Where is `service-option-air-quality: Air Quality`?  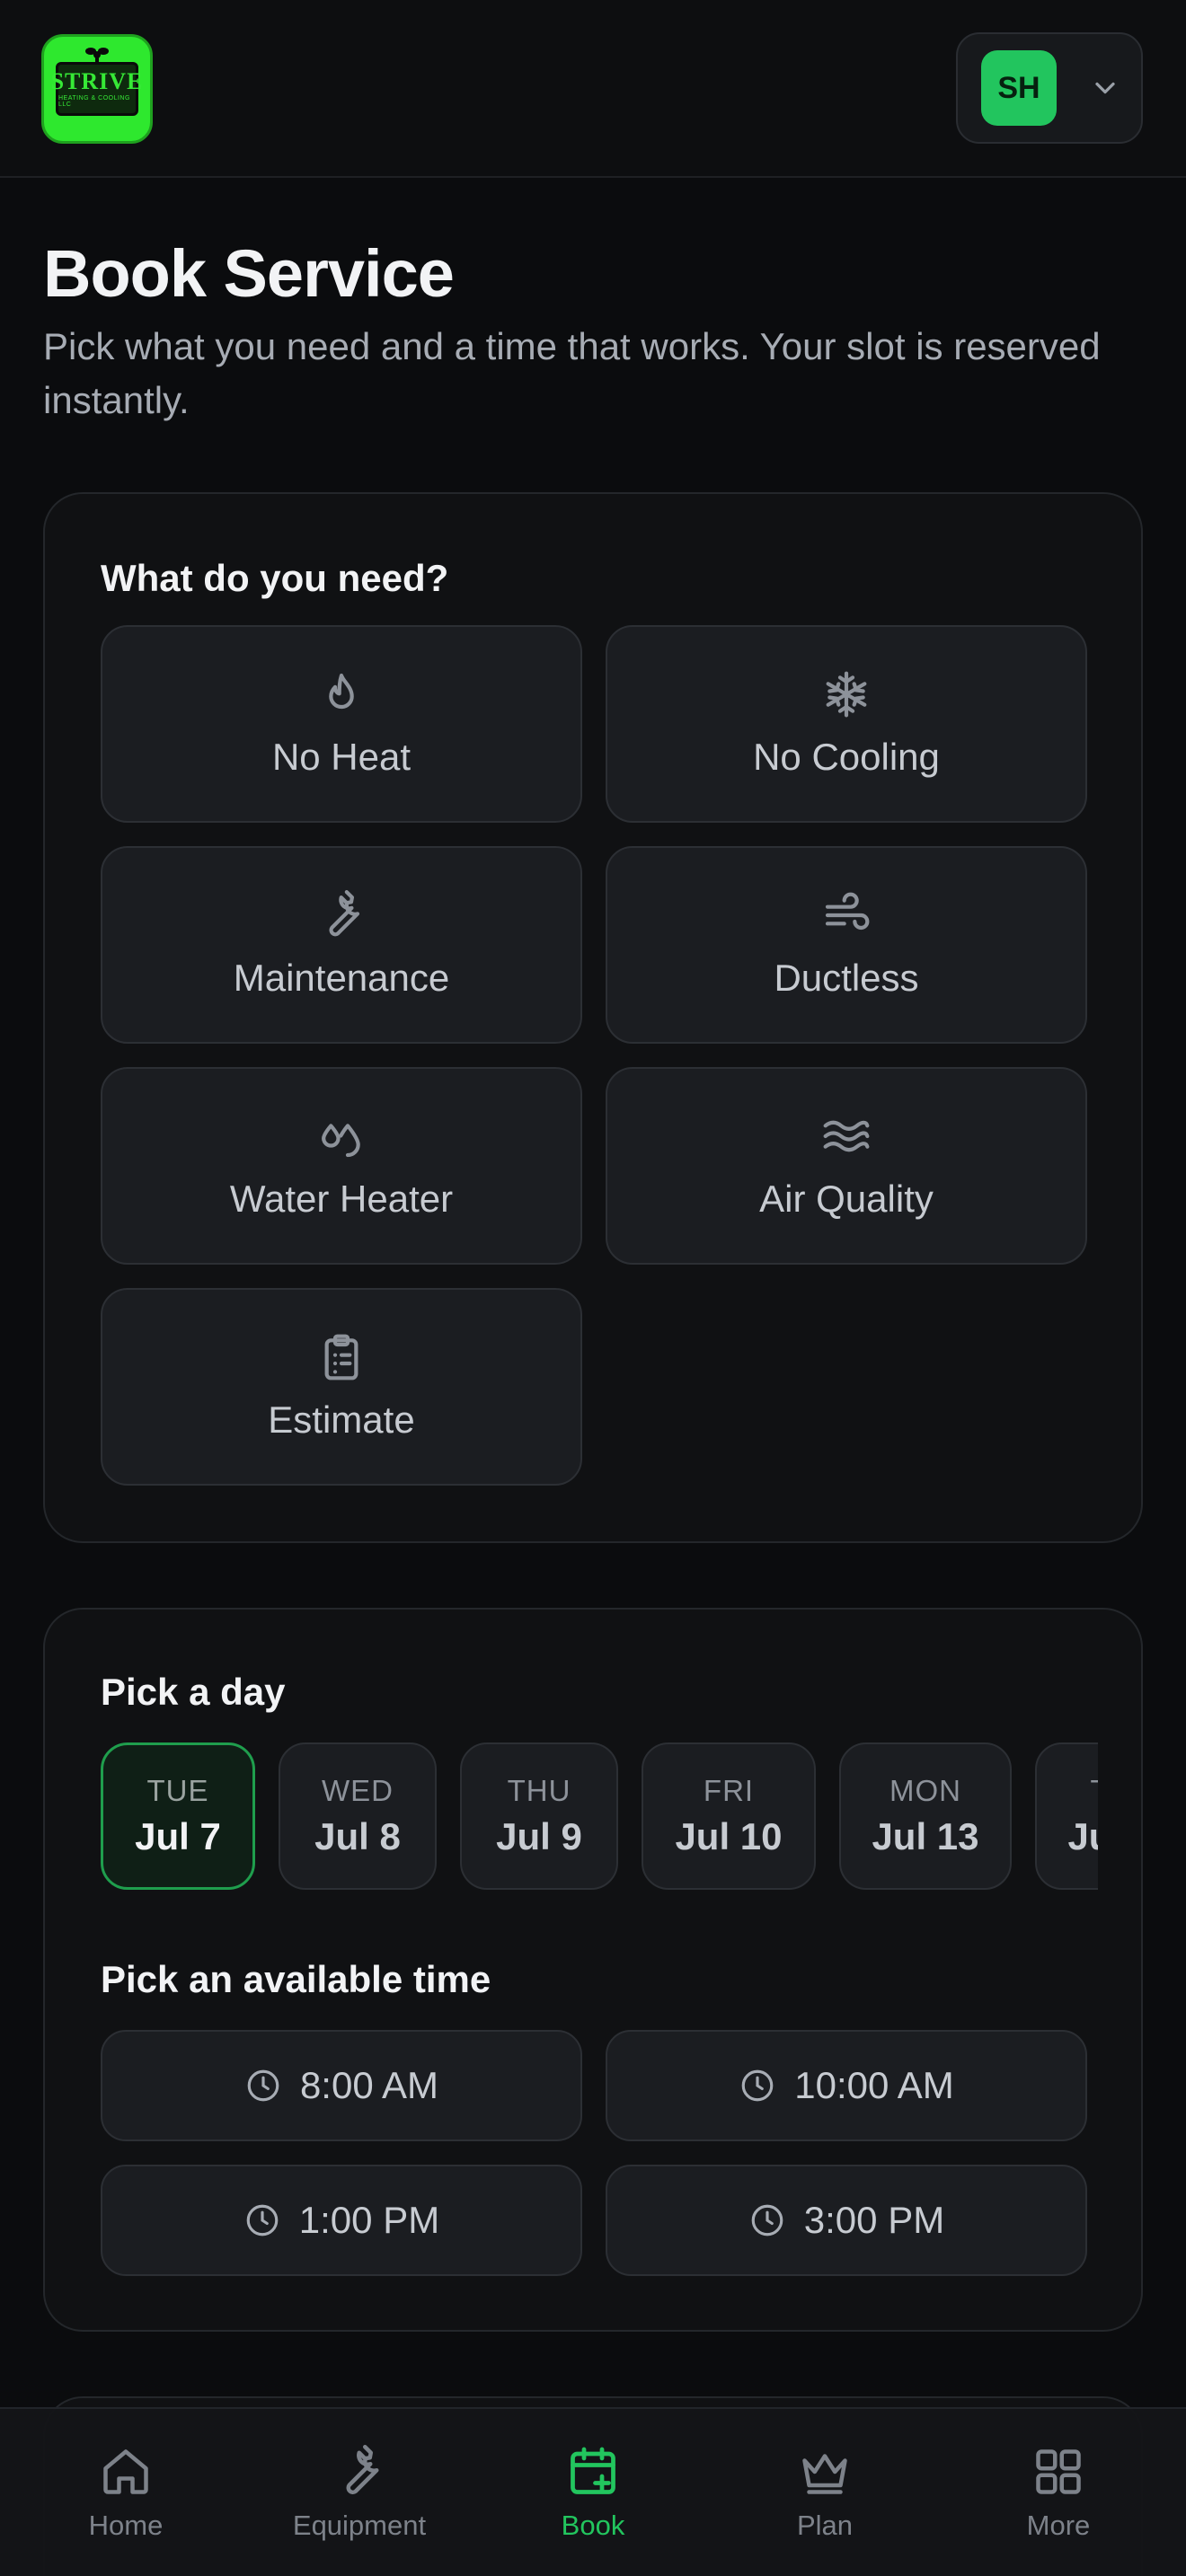
service-option-air-quality: Air Quality is located at coordinates (846, 1166).